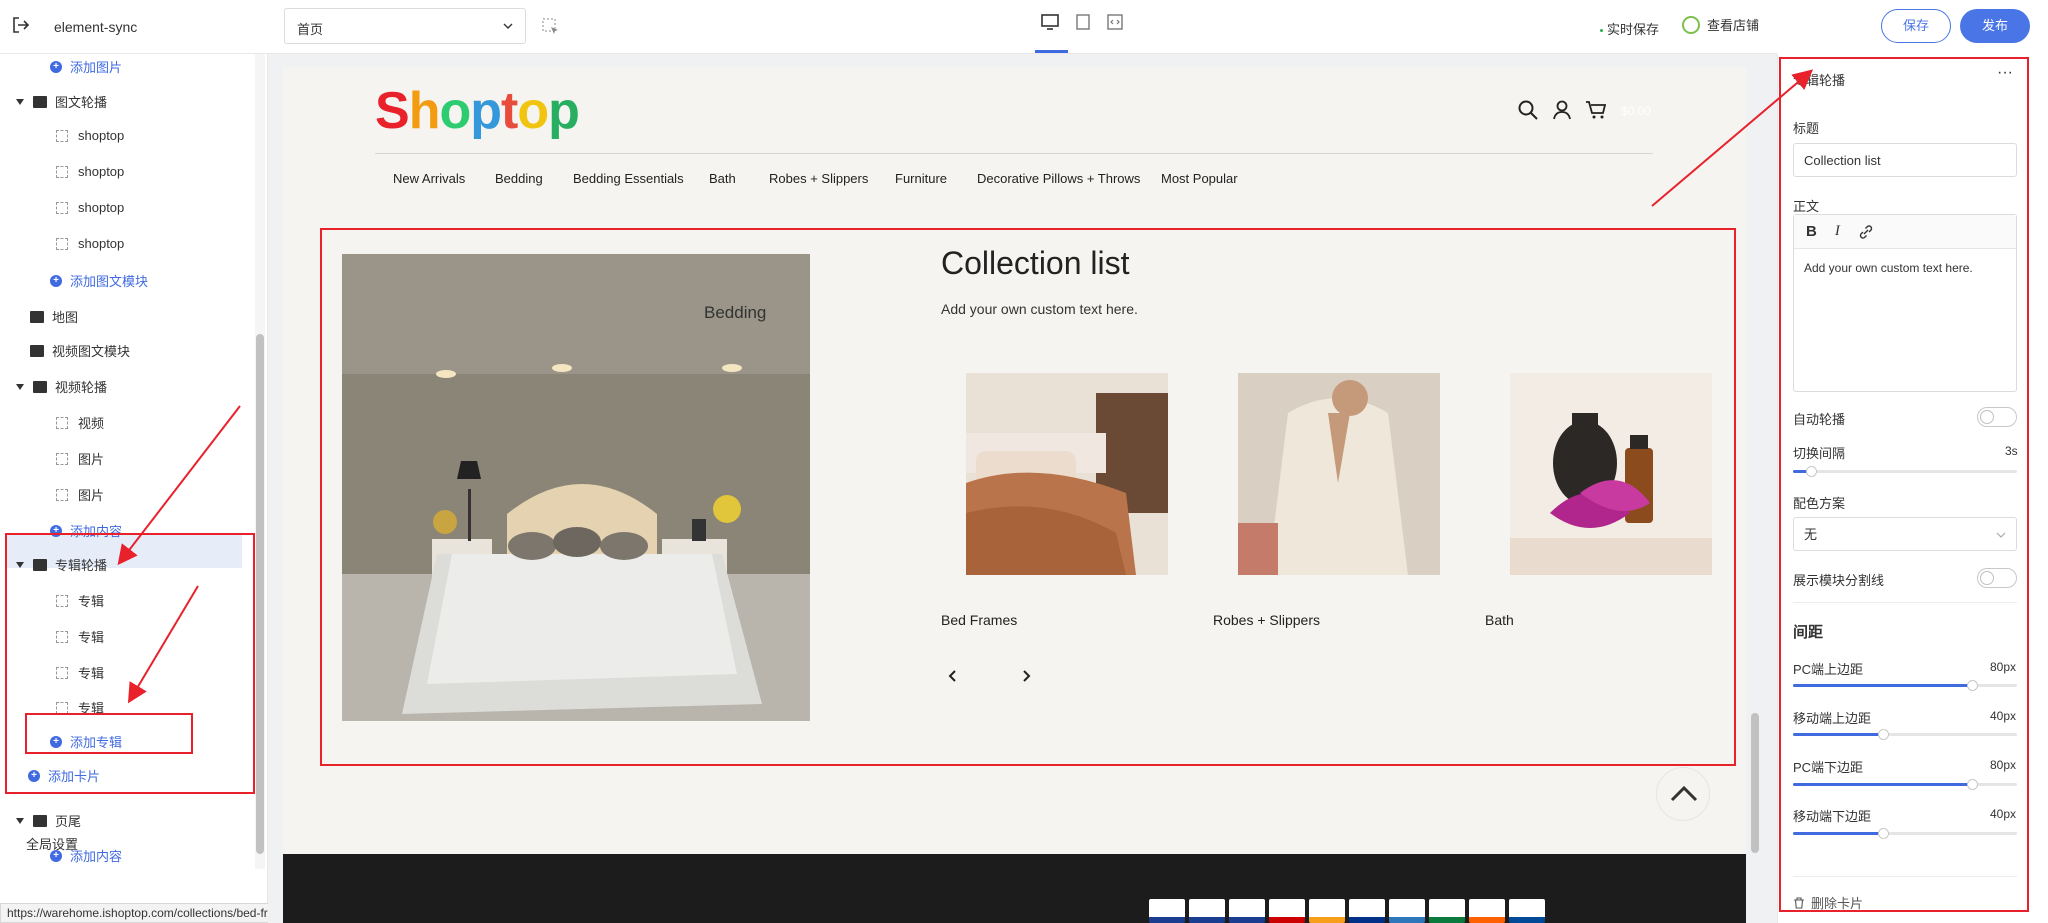 The image size is (2048, 923). I want to click on arrow-to-settings-panel, so click(1732, 138).